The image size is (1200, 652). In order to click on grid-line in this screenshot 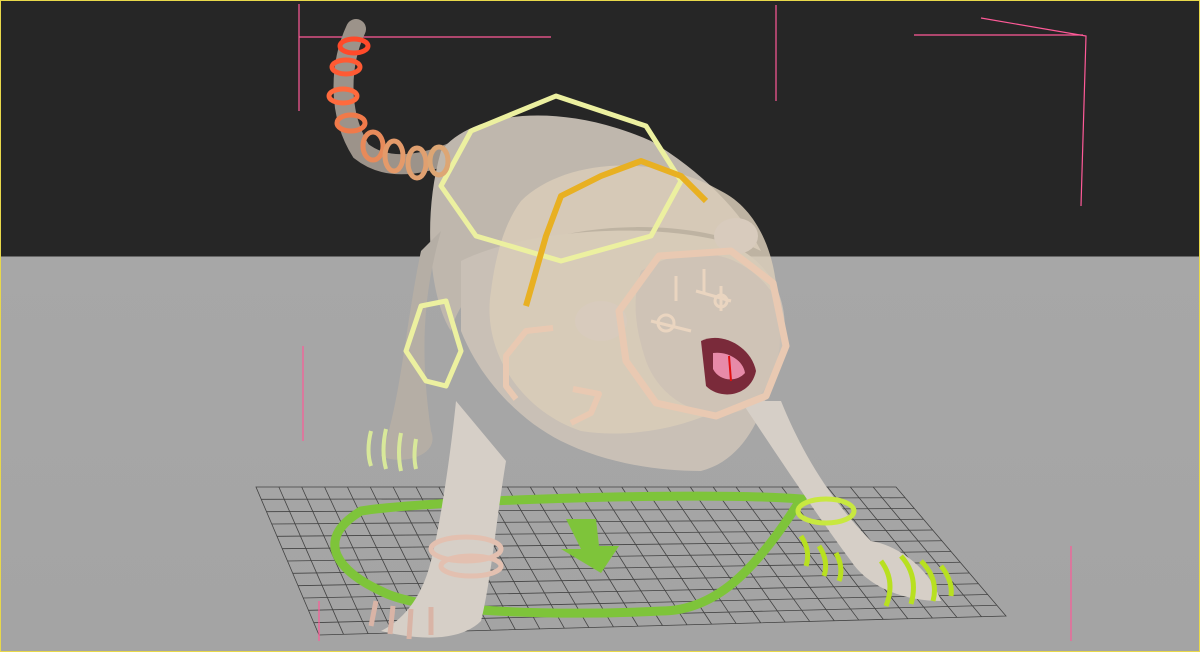, I will do `click(714, 555)`.